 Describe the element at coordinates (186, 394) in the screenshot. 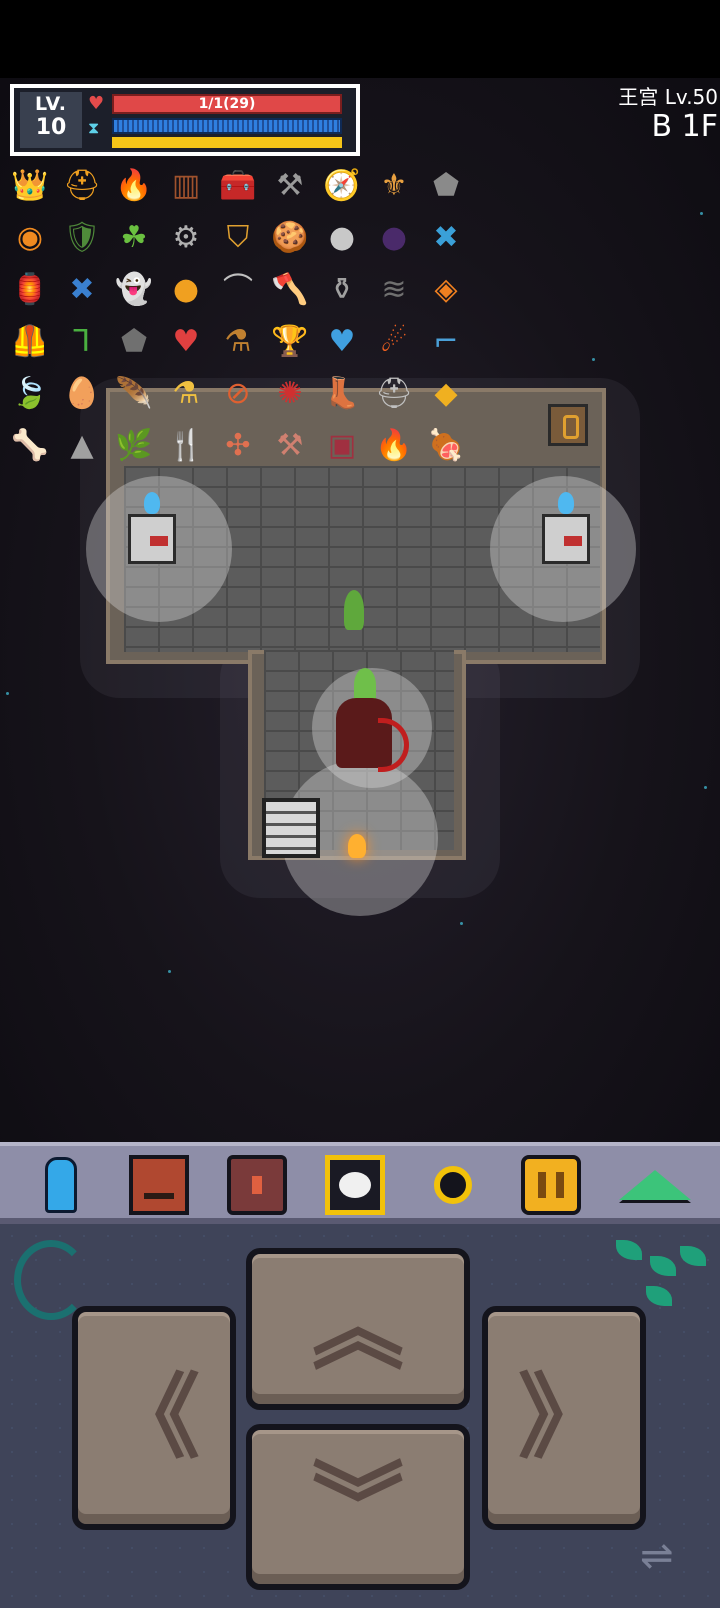

I see `yellow-flask-icon: ⚗` at that location.